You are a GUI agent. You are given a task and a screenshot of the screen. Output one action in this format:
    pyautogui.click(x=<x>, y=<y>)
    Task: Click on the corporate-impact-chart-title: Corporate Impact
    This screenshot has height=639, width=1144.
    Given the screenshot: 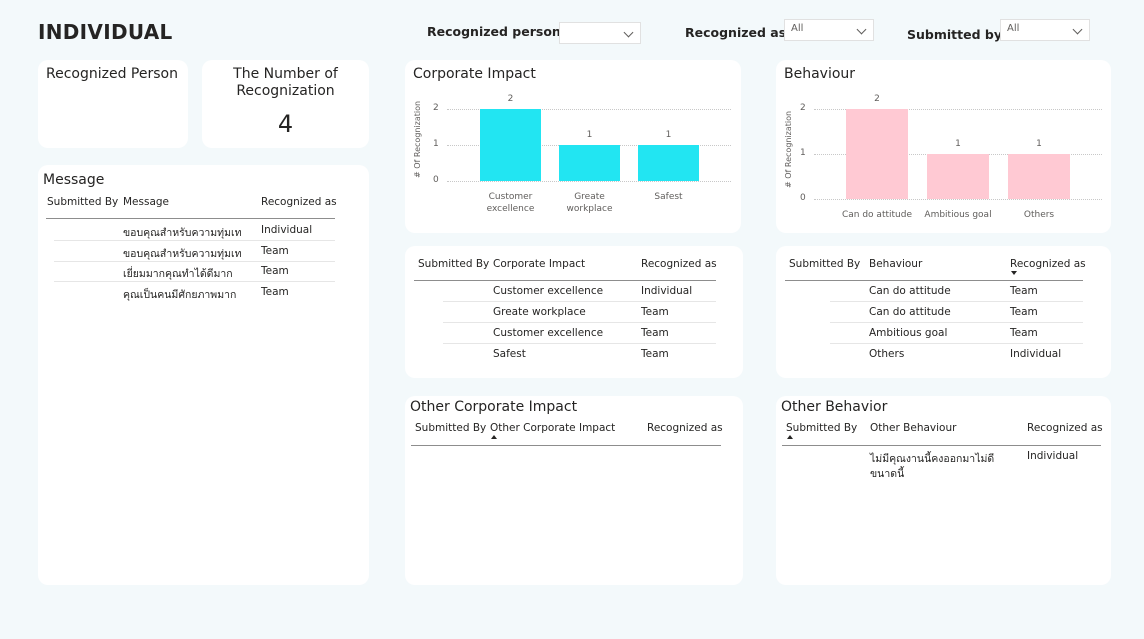 What is the action you would take?
    pyautogui.click(x=474, y=74)
    